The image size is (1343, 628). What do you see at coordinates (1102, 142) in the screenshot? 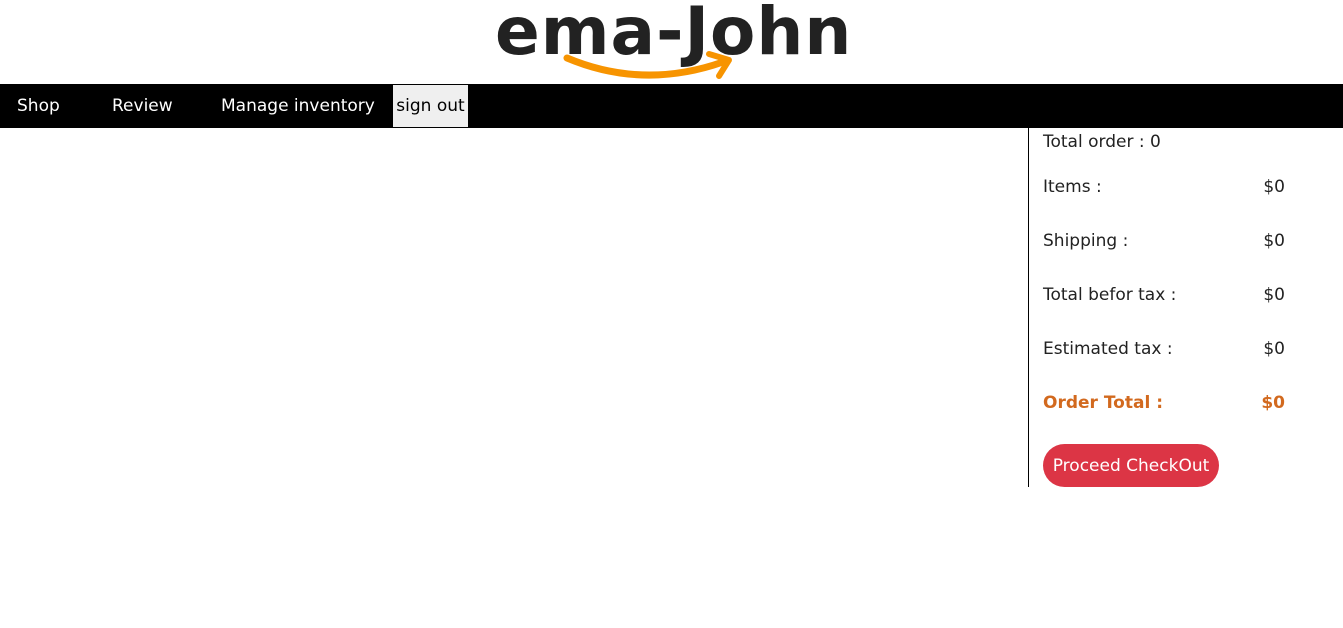
I see `total-order-count: Total order : 0` at bounding box center [1102, 142].